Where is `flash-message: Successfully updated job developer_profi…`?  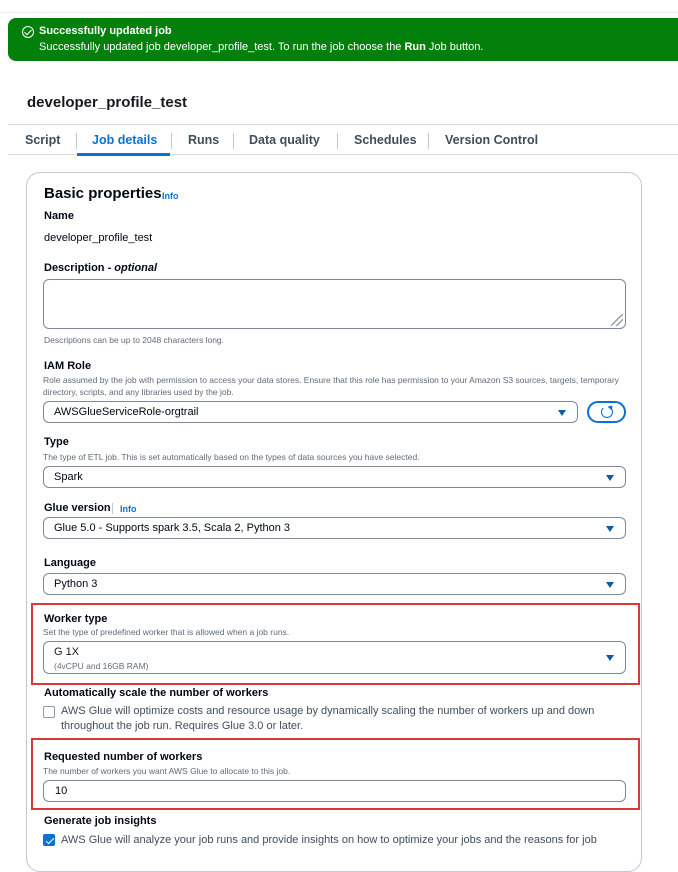
flash-message: Successfully updated job developer_profi… is located at coordinates (261, 47).